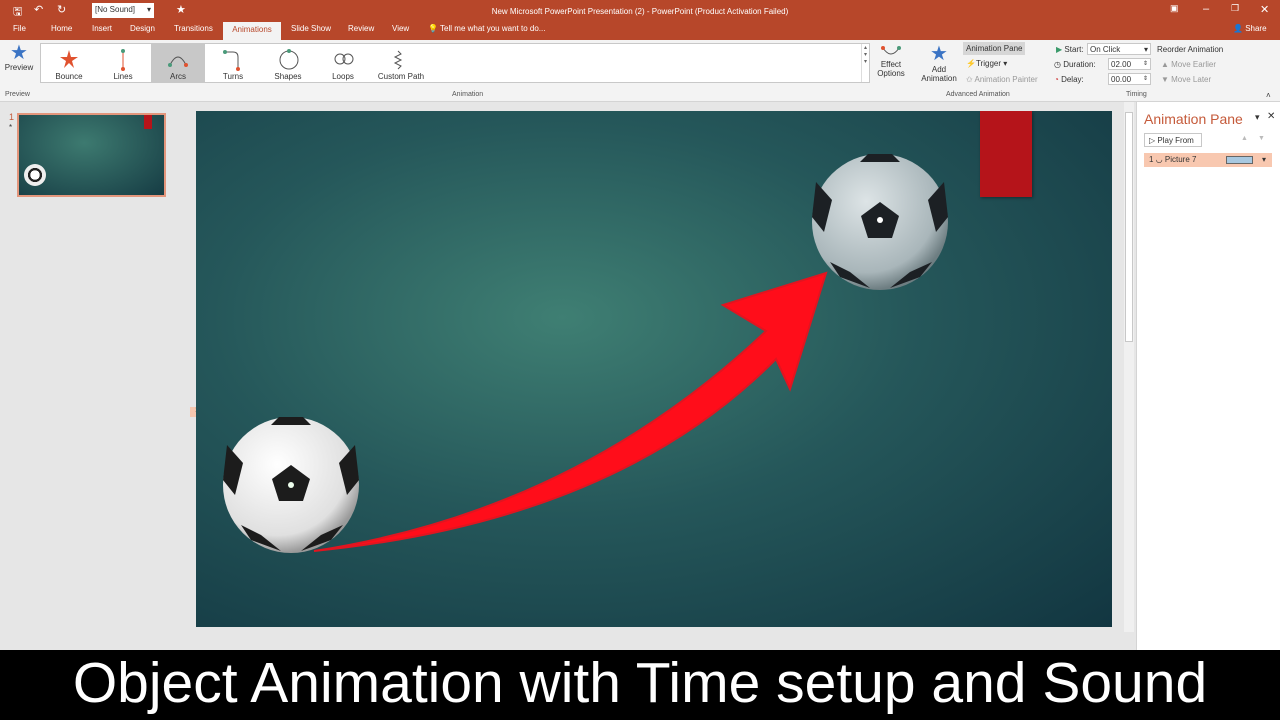 The width and height of the screenshot is (1280, 720). What do you see at coordinates (19, 28) in the screenshot?
I see `tab-file: File` at bounding box center [19, 28].